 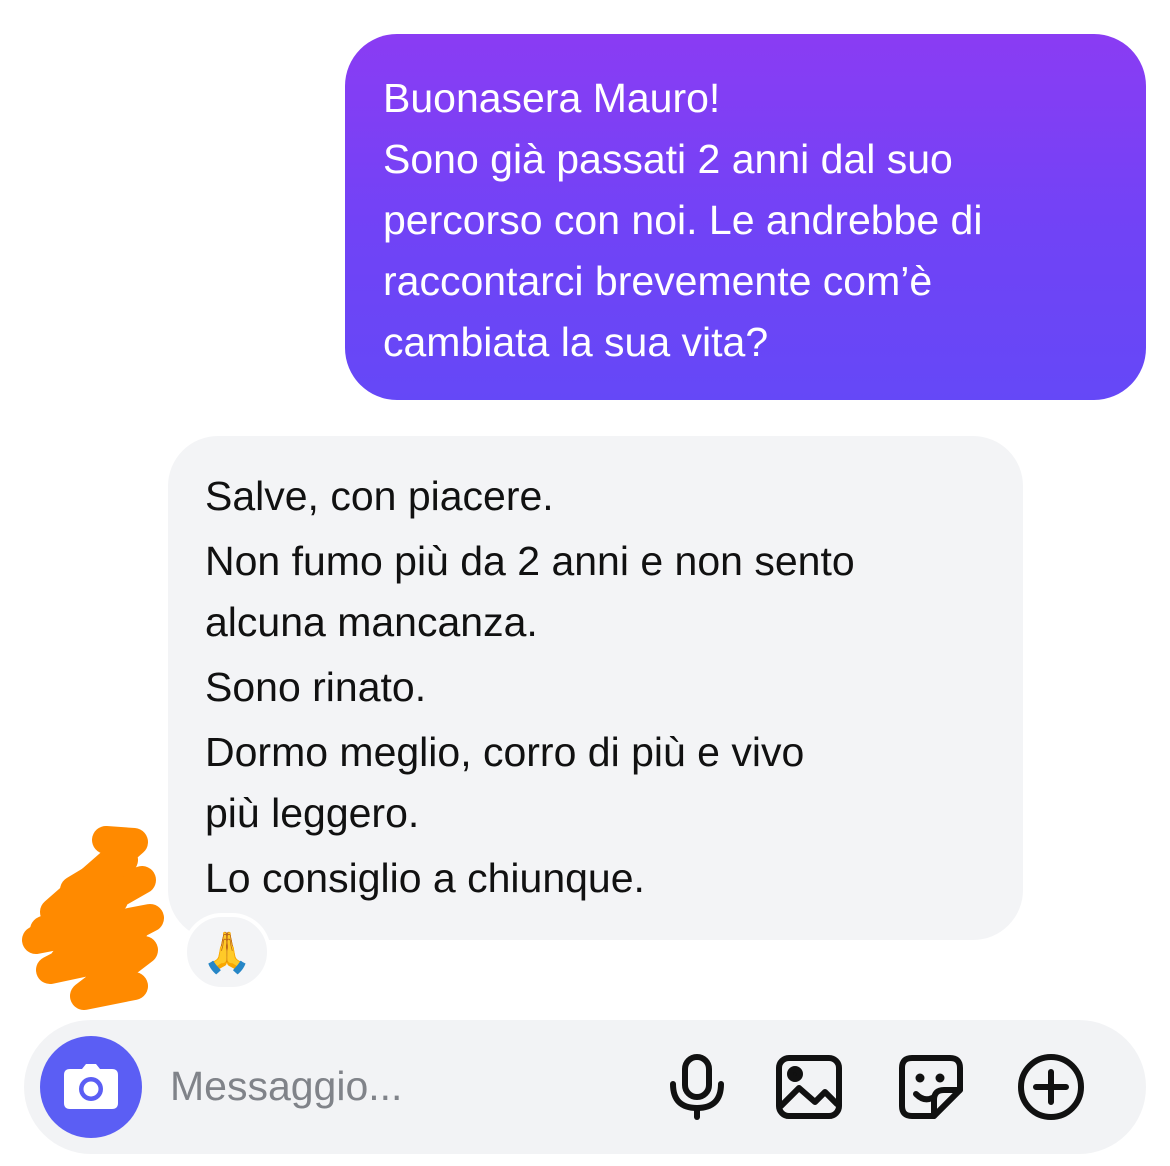 I want to click on reaction-badge: 🙏, so click(x=227, y=952).